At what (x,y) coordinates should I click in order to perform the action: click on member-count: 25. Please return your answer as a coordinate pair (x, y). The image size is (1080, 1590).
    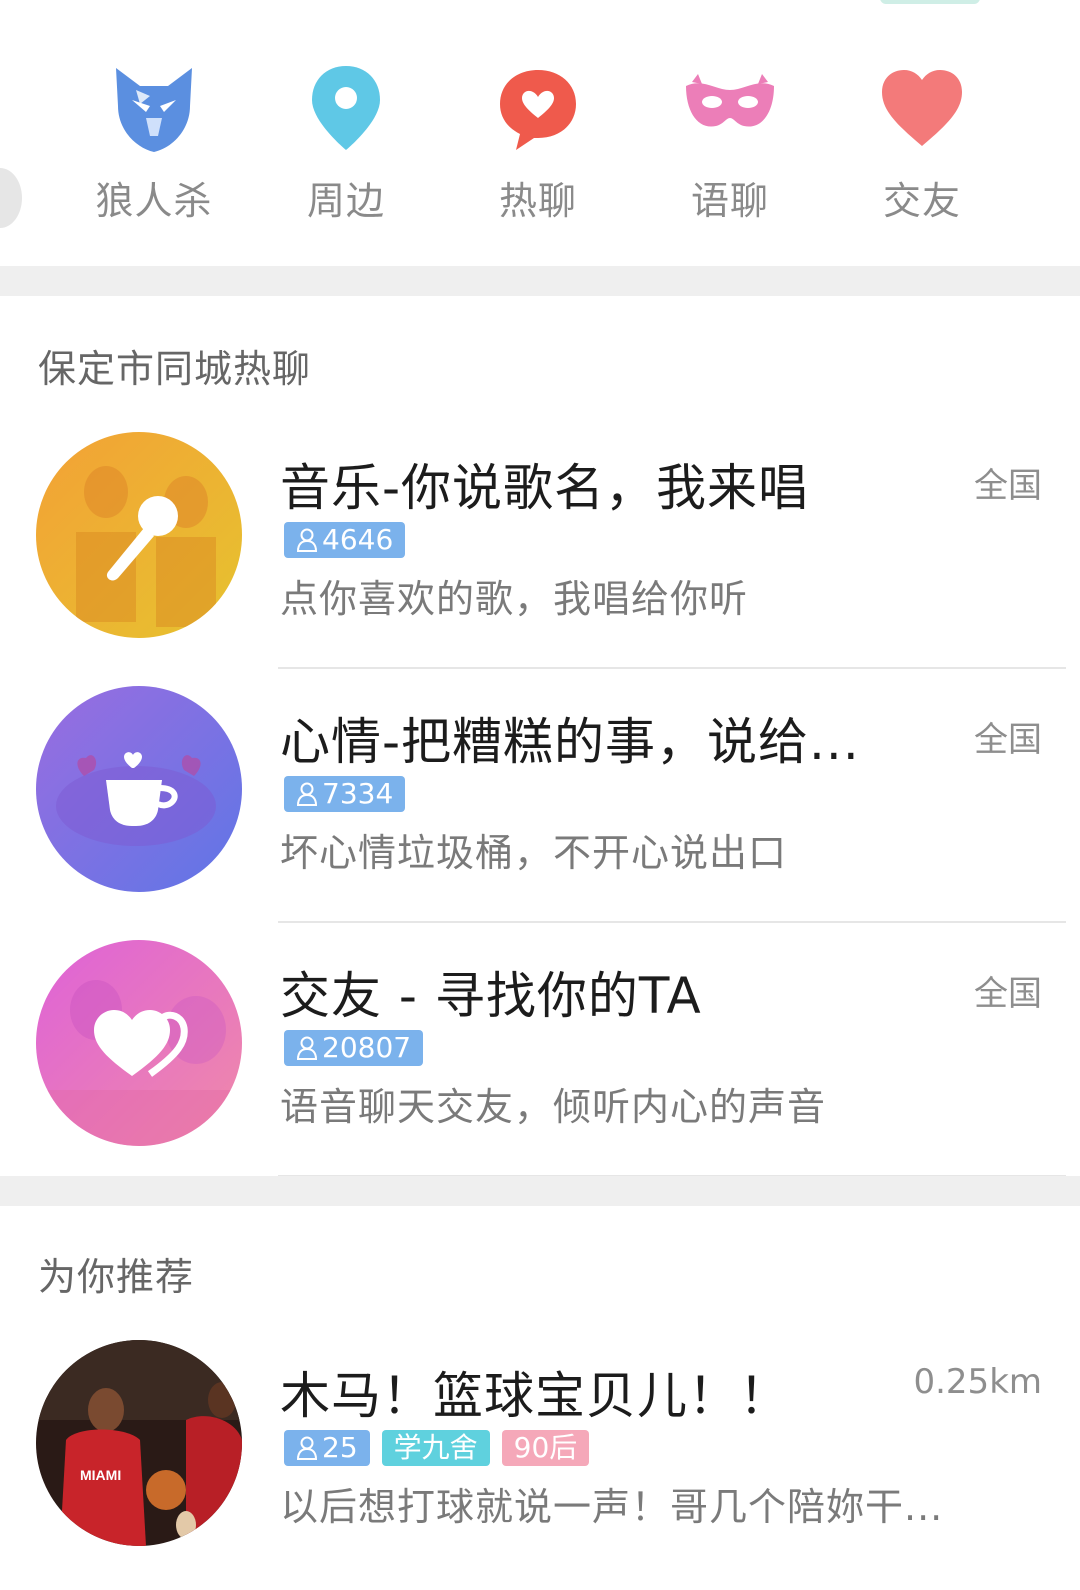
    Looking at the image, I should click on (340, 1447).